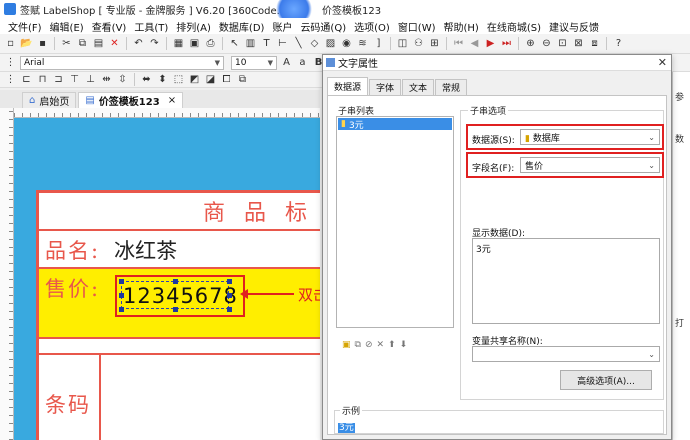  What do you see at coordinates (578, 43) in the screenshot?
I see `zoom-width-icon: ⊠` at bounding box center [578, 43].